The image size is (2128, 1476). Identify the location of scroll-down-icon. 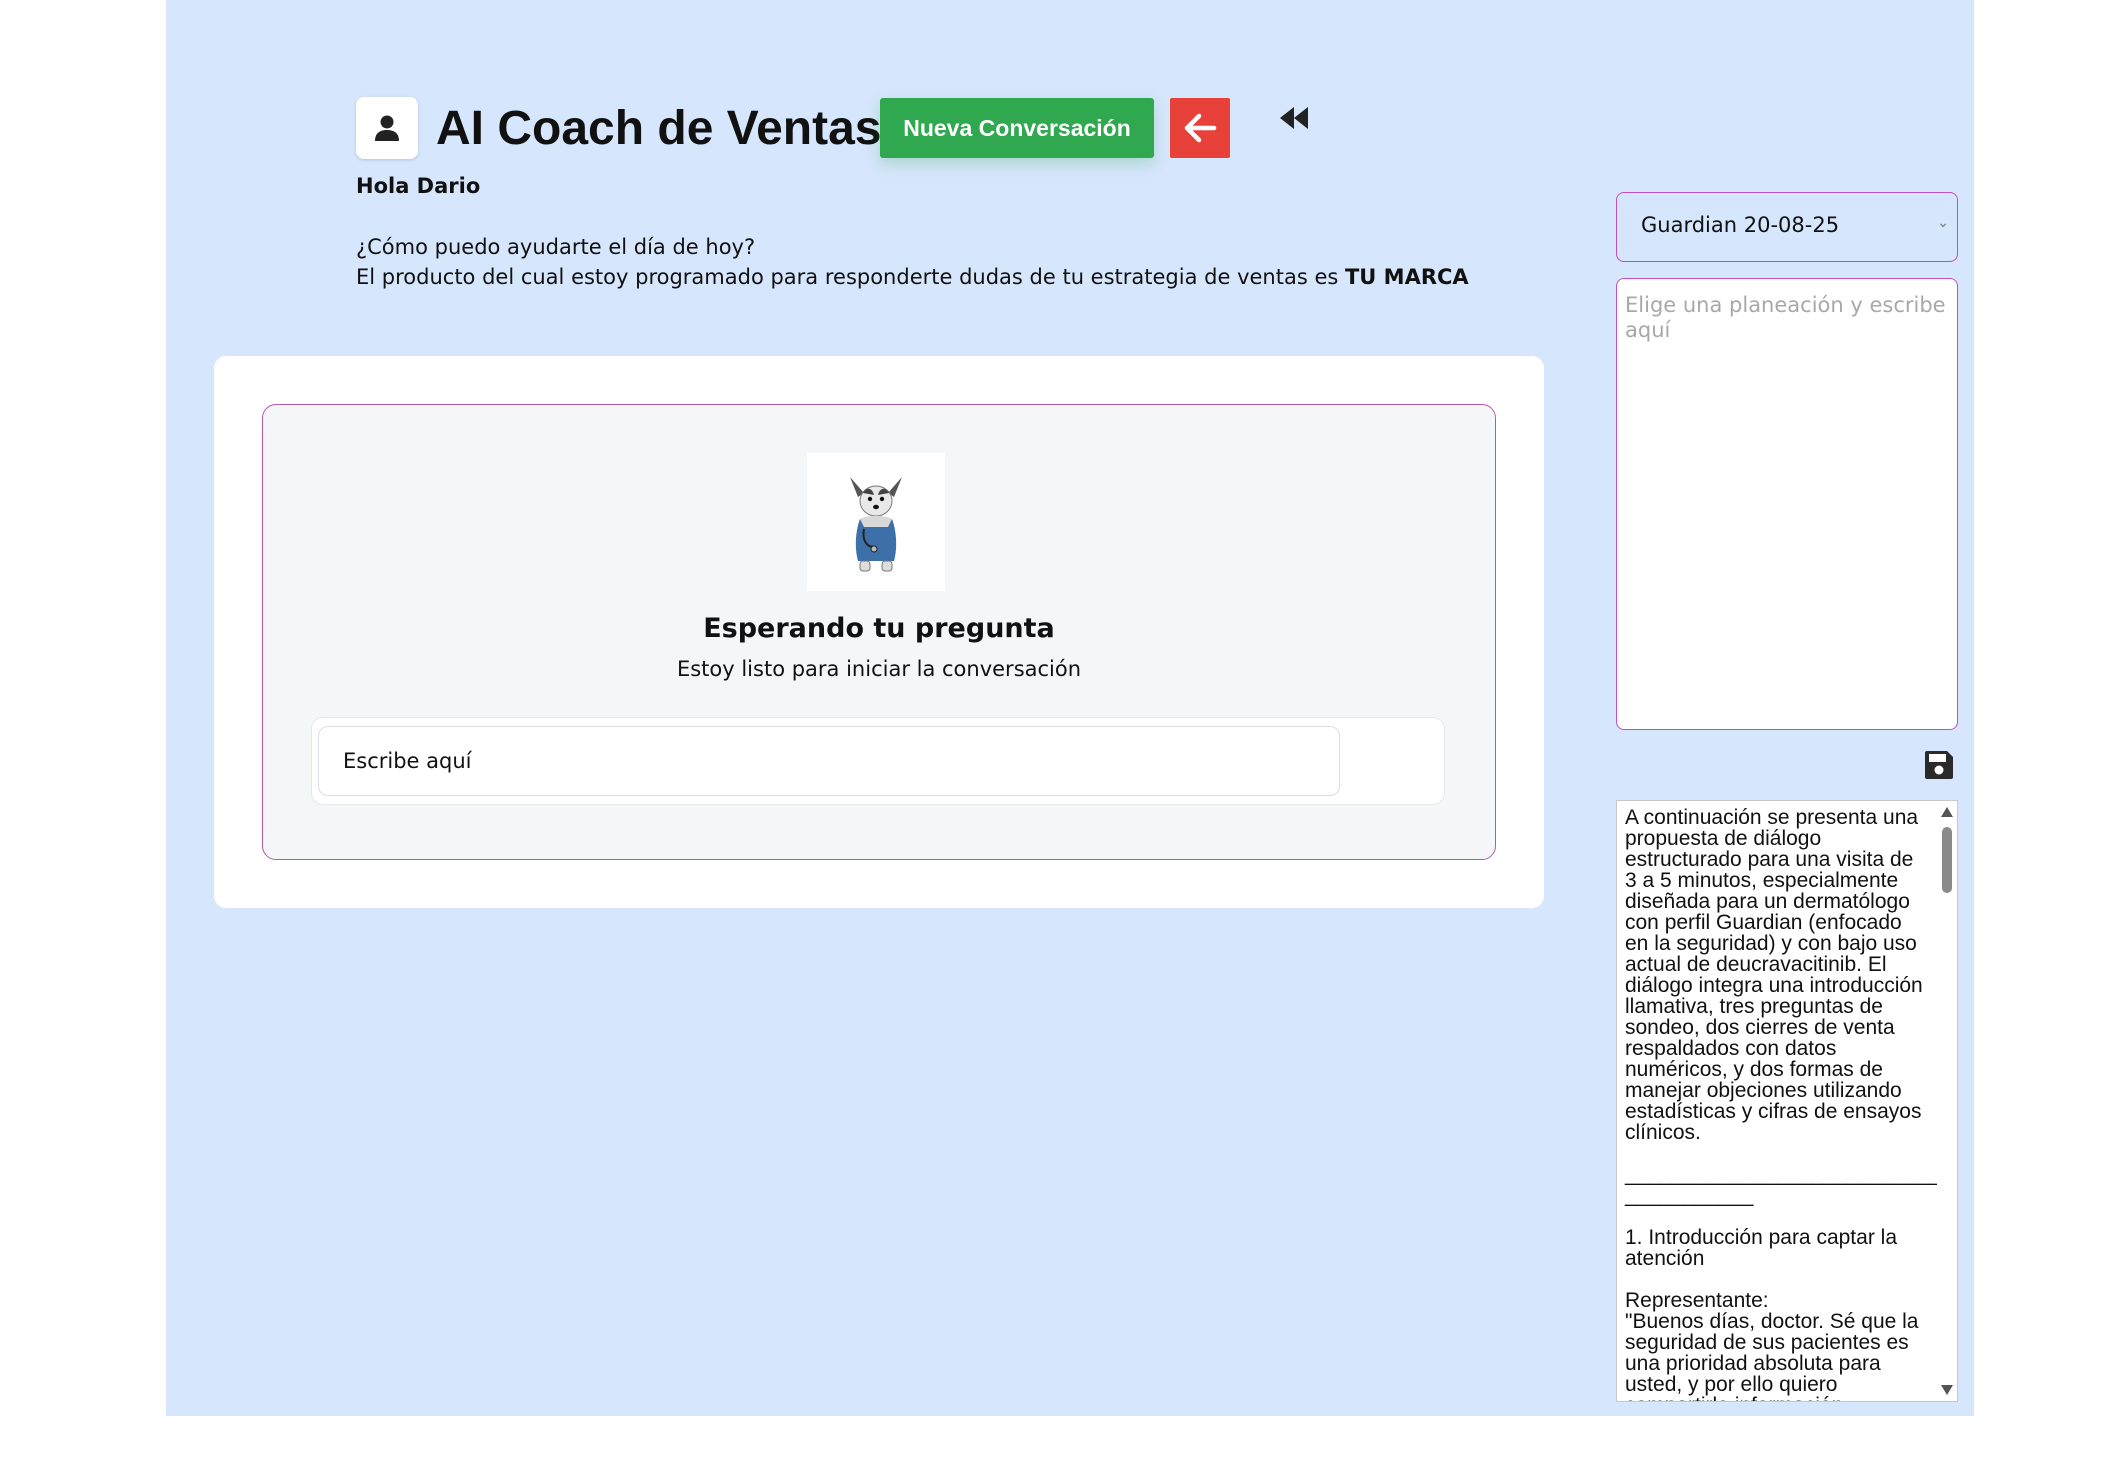
(1947, 1390).